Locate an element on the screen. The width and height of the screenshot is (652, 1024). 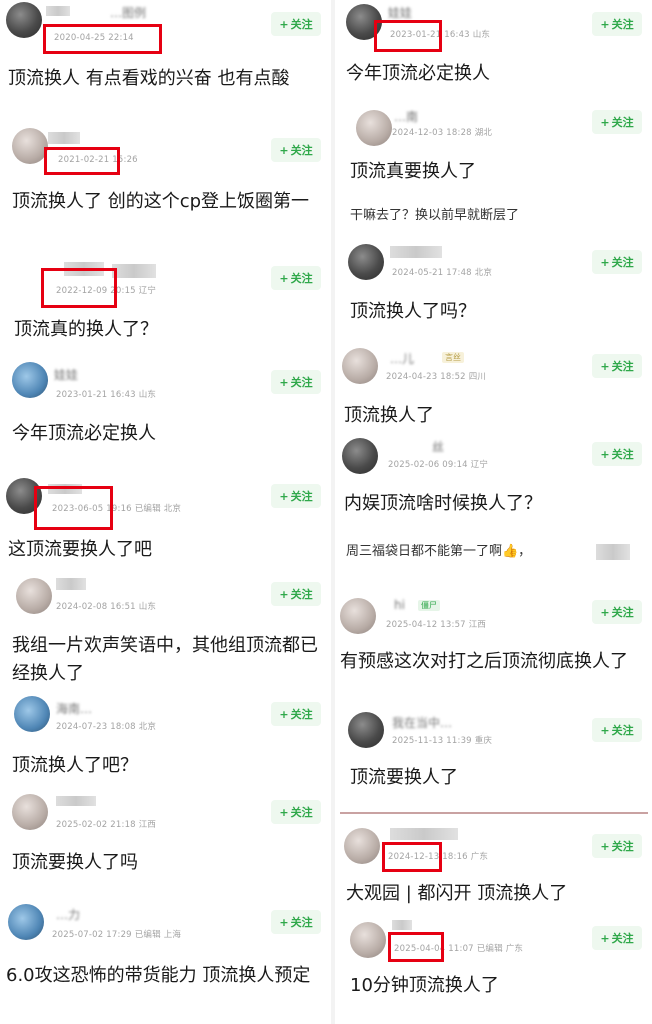
comment-text: 我组一片欢声笑语中，其他组顶流都已经换人了 is located at coordinates (165, 659).